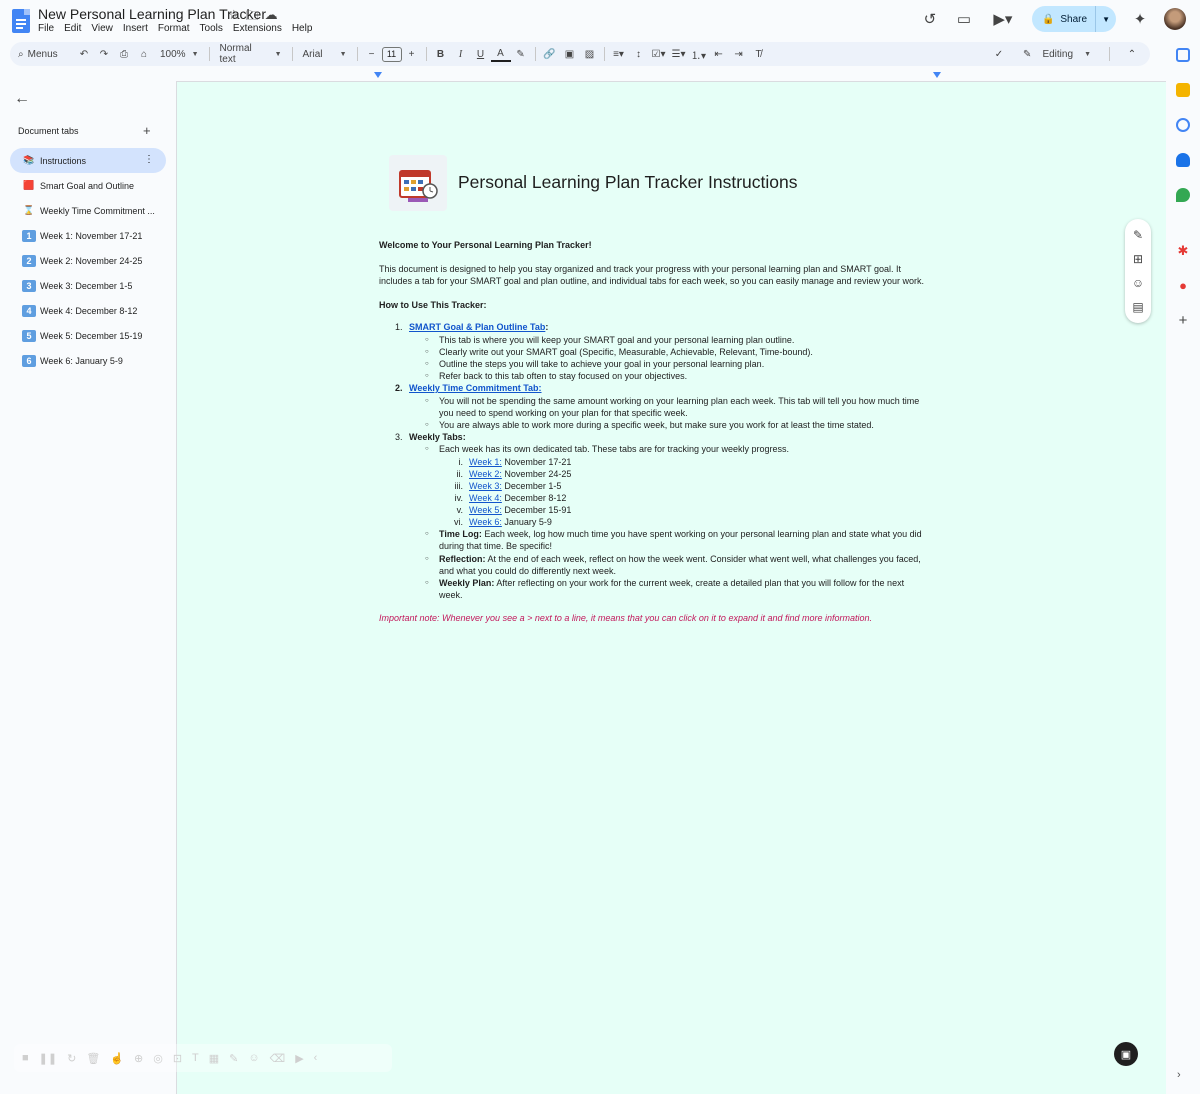  What do you see at coordinates (500, 54) in the screenshot?
I see `text-color-icon: A` at bounding box center [500, 54].